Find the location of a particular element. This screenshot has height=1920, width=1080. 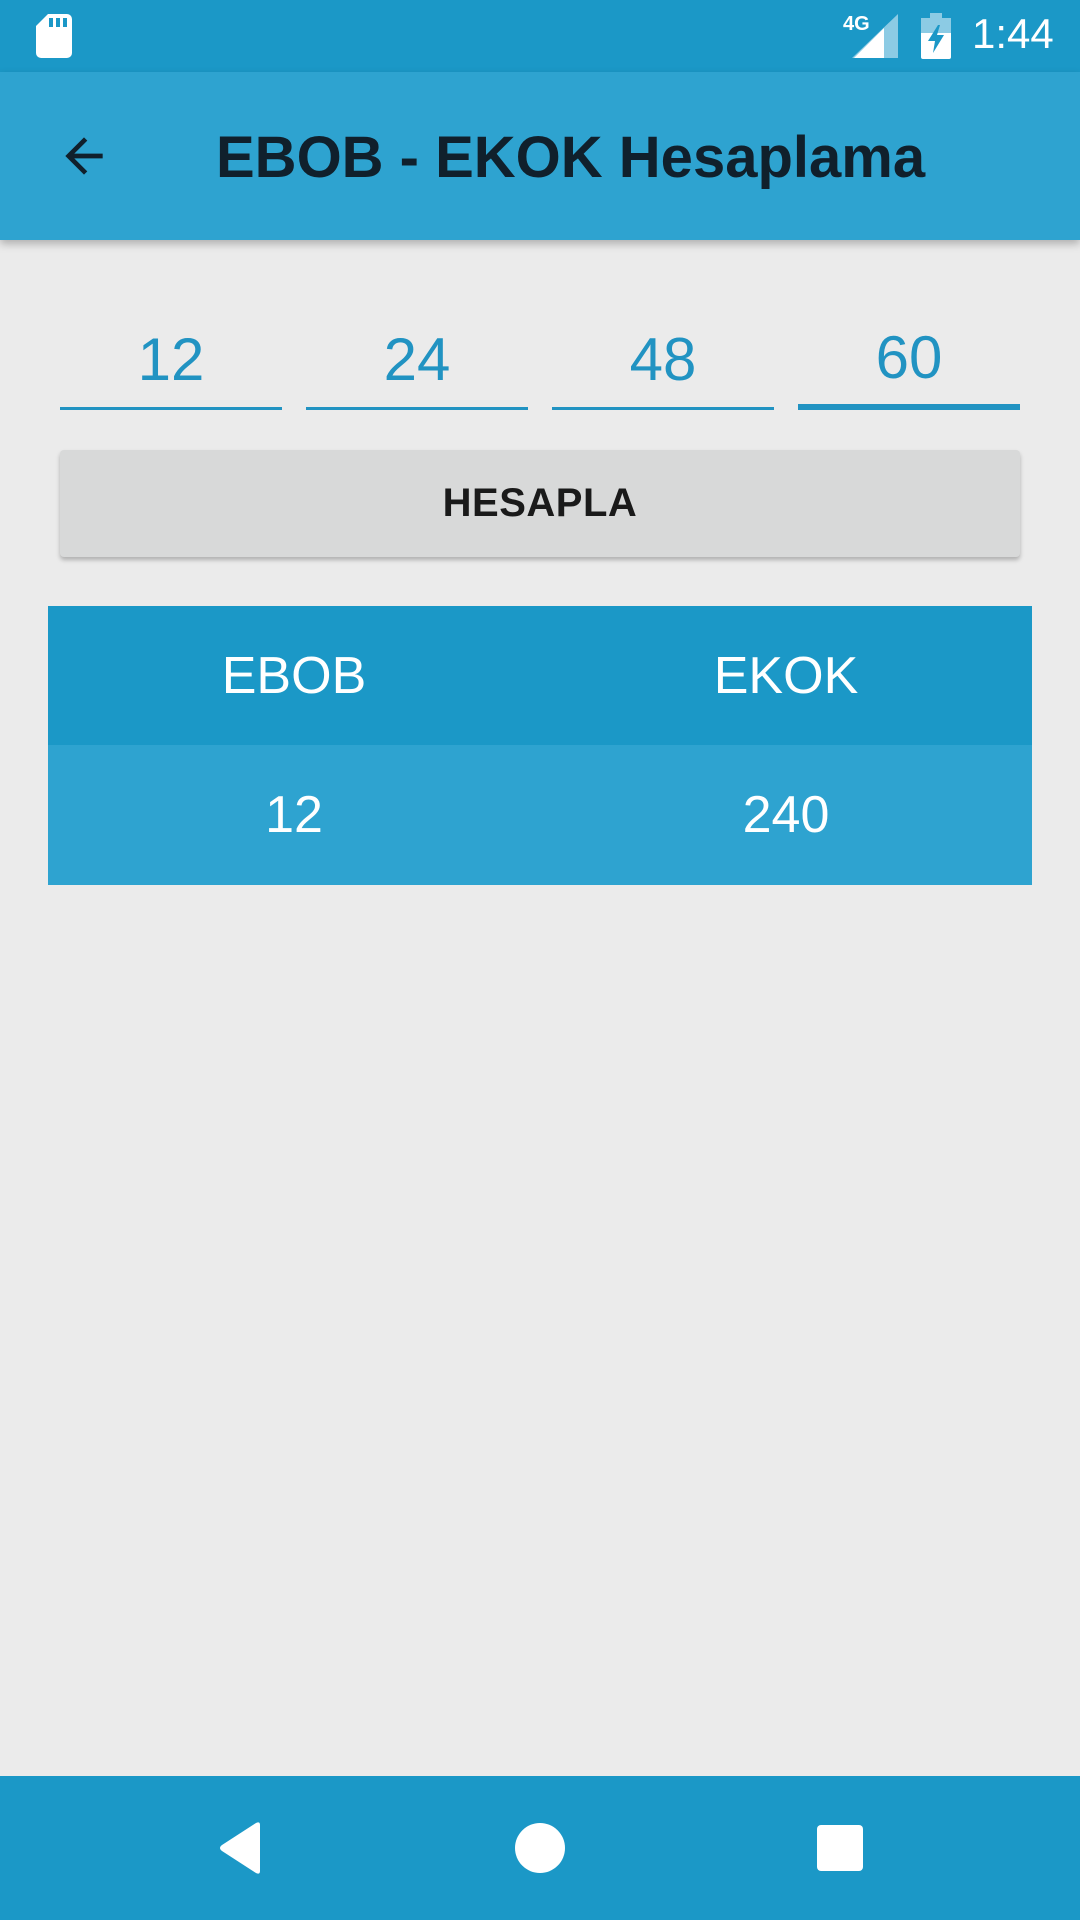

navigation-bar is located at coordinates (540, 1848).